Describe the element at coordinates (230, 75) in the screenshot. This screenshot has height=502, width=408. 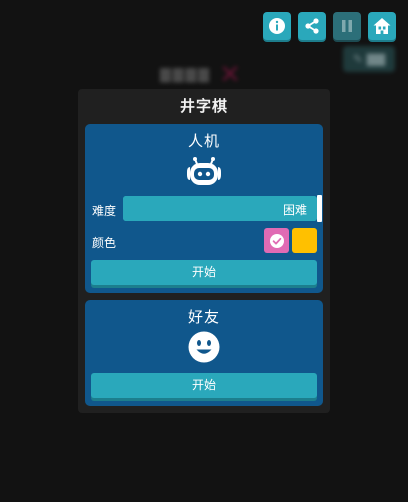
I see `close-icon: ✕` at that location.